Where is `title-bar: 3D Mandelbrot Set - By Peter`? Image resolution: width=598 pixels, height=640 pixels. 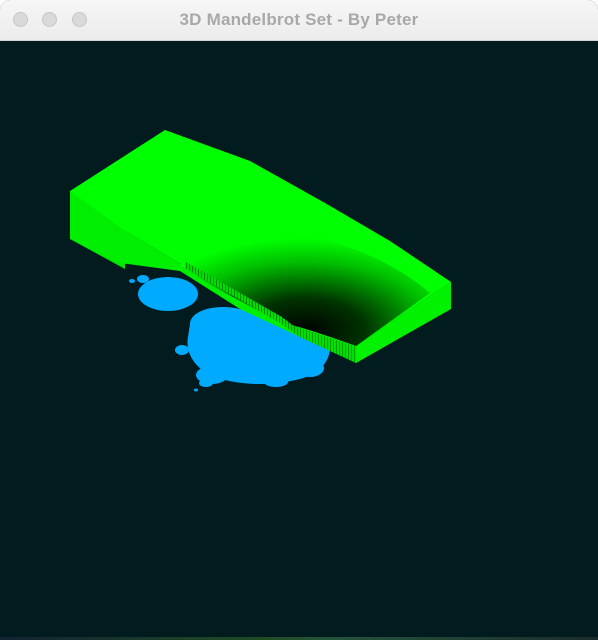
title-bar: 3D Mandelbrot Set - By Peter is located at coordinates (299, 20).